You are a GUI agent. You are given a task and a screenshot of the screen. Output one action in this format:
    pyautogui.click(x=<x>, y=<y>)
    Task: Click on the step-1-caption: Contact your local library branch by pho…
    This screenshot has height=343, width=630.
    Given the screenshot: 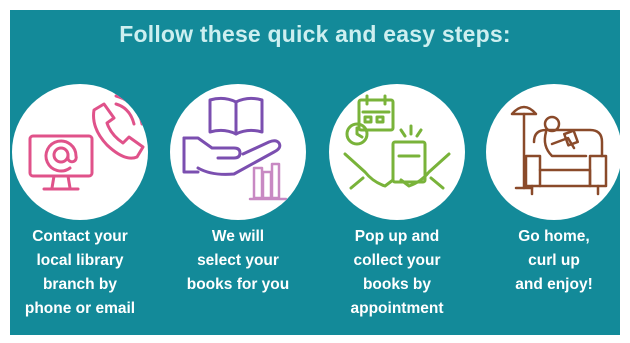 What is the action you would take?
    pyautogui.click(x=80, y=272)
    